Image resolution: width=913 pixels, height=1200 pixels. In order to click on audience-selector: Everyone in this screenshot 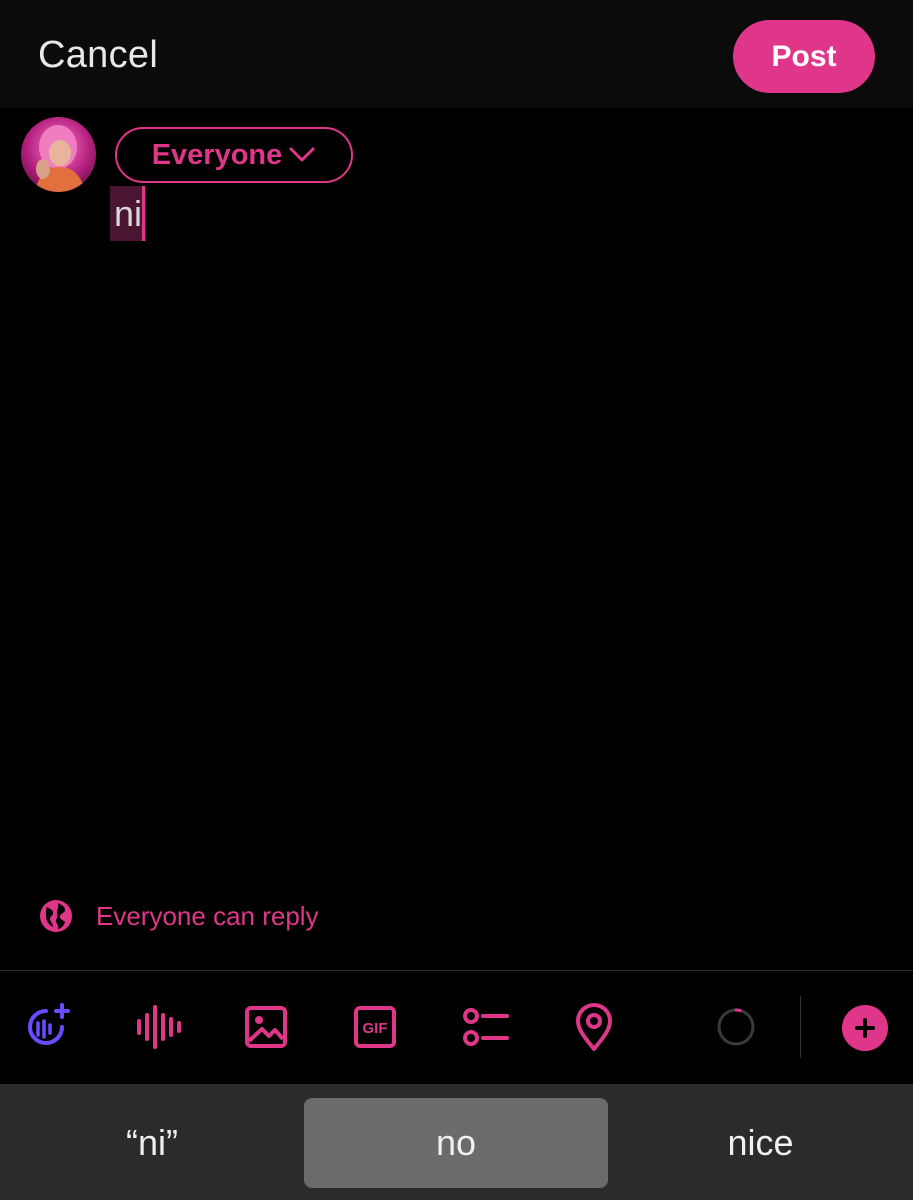, I will do `click(234, 155)`.